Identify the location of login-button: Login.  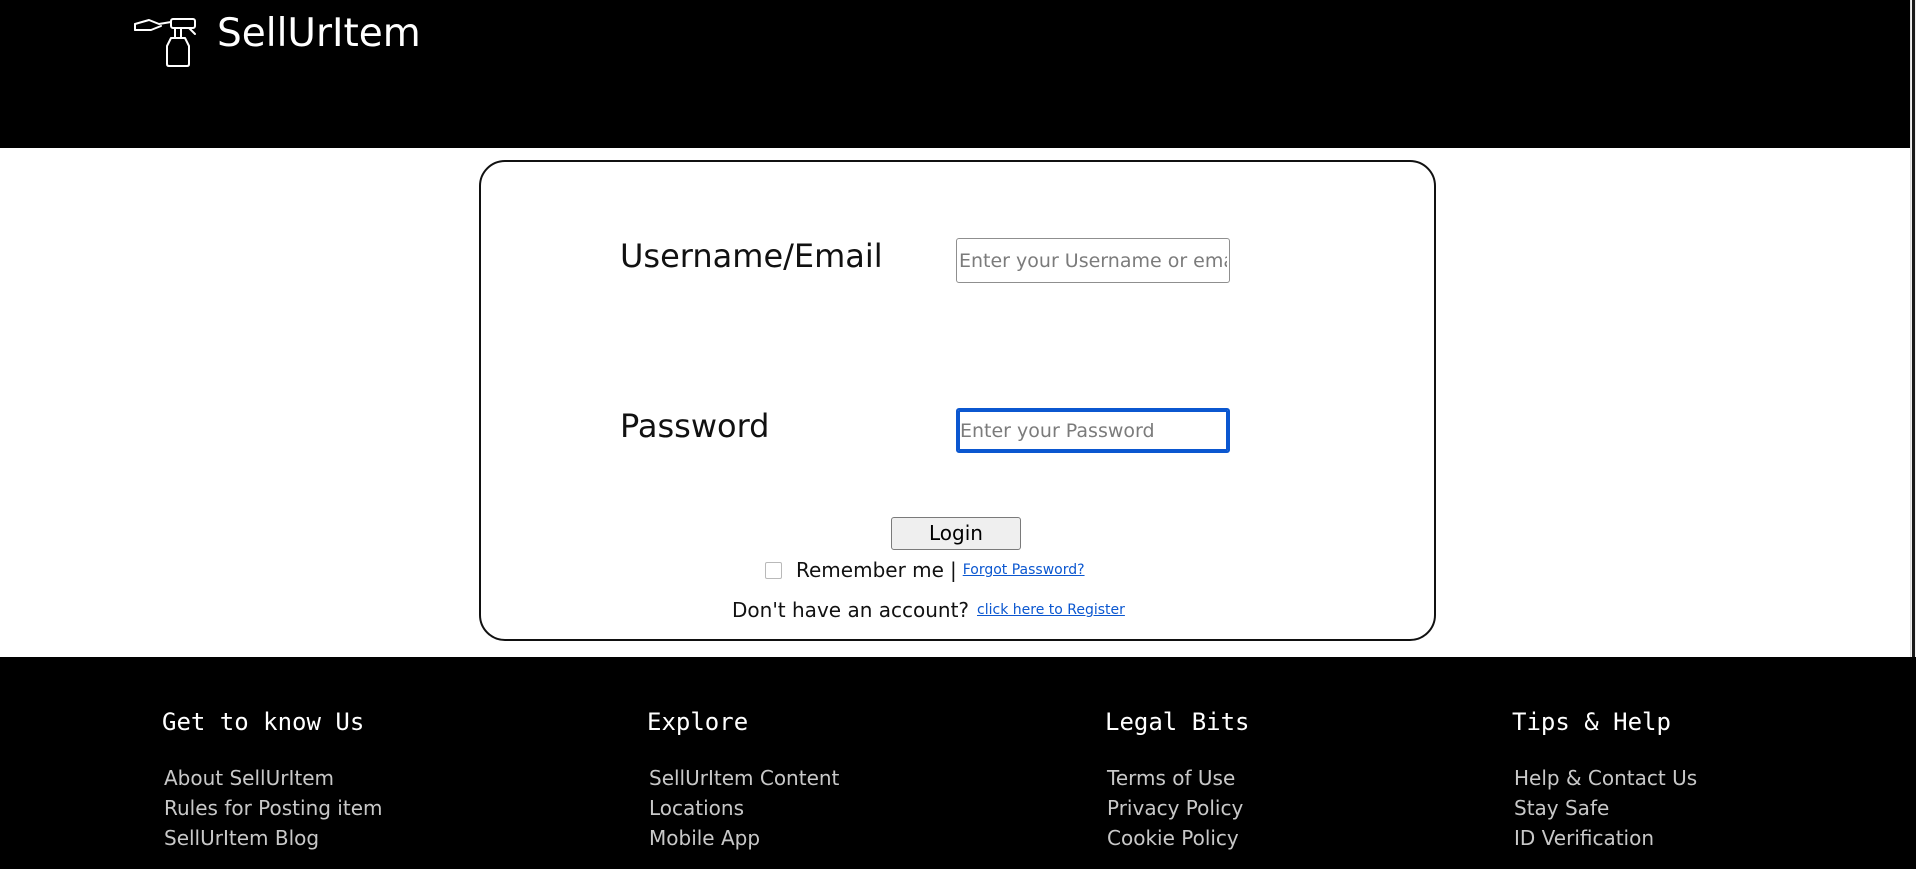
(956, 533).